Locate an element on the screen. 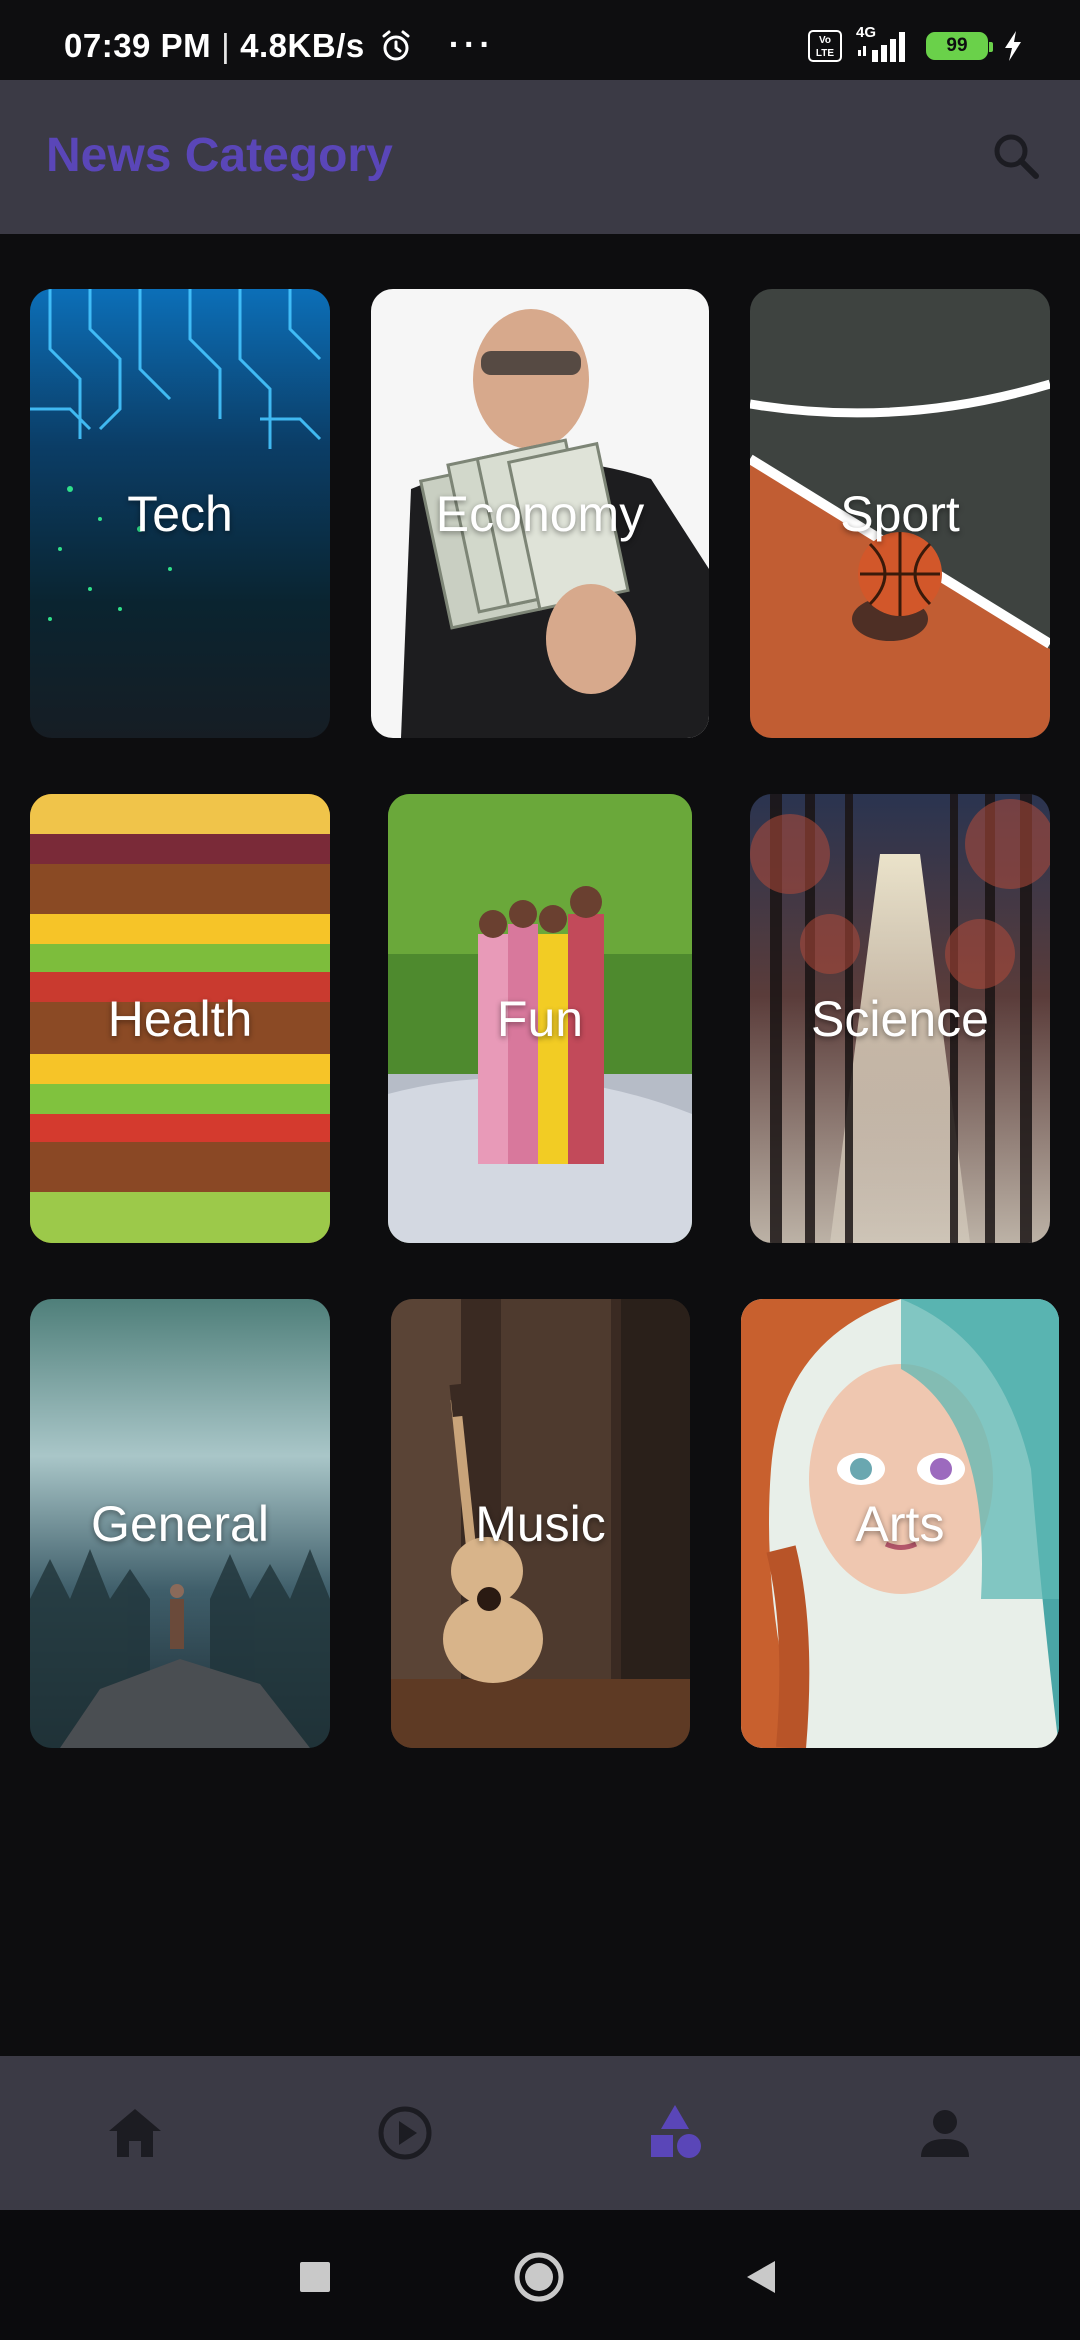 This screenshot has height=2340, width=1080. search-icon is located at coordinates (1016, 156).